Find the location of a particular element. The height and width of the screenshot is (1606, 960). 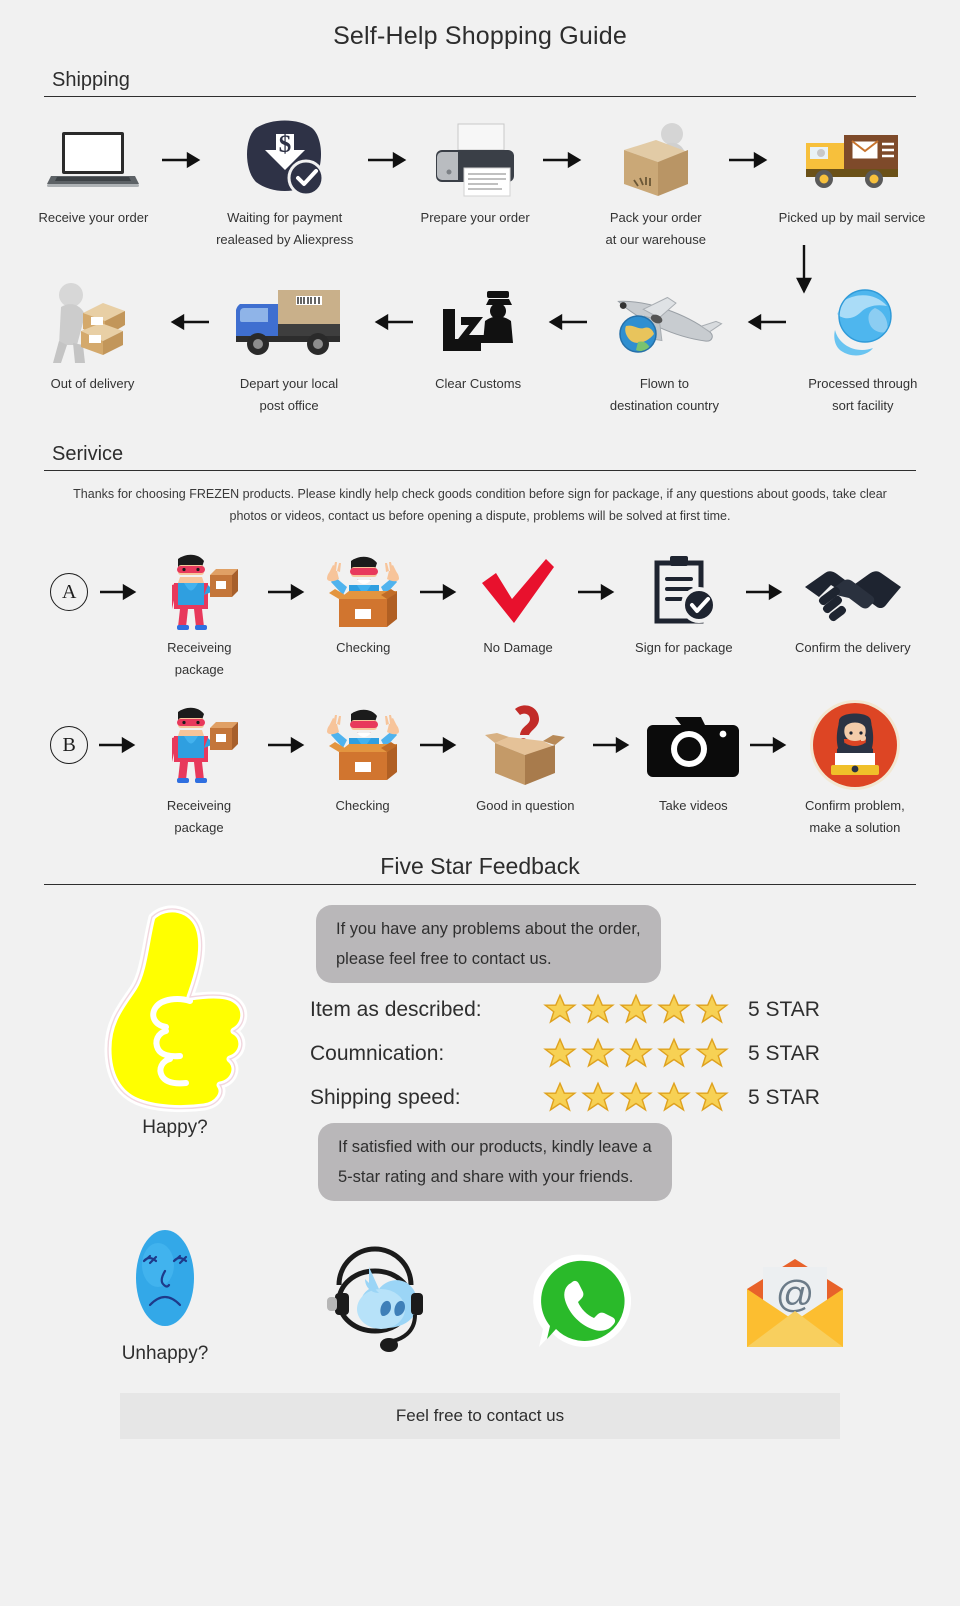

step-caption: Picked up by mail service is located at coordinates (852, 217).